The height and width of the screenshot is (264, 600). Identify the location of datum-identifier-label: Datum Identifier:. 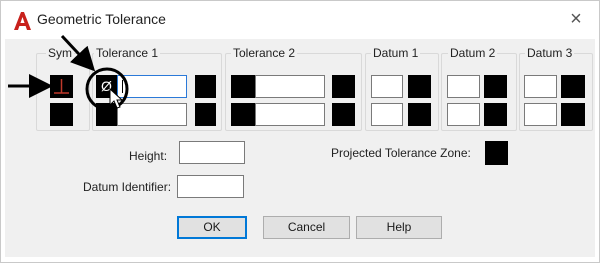
(127, 187).